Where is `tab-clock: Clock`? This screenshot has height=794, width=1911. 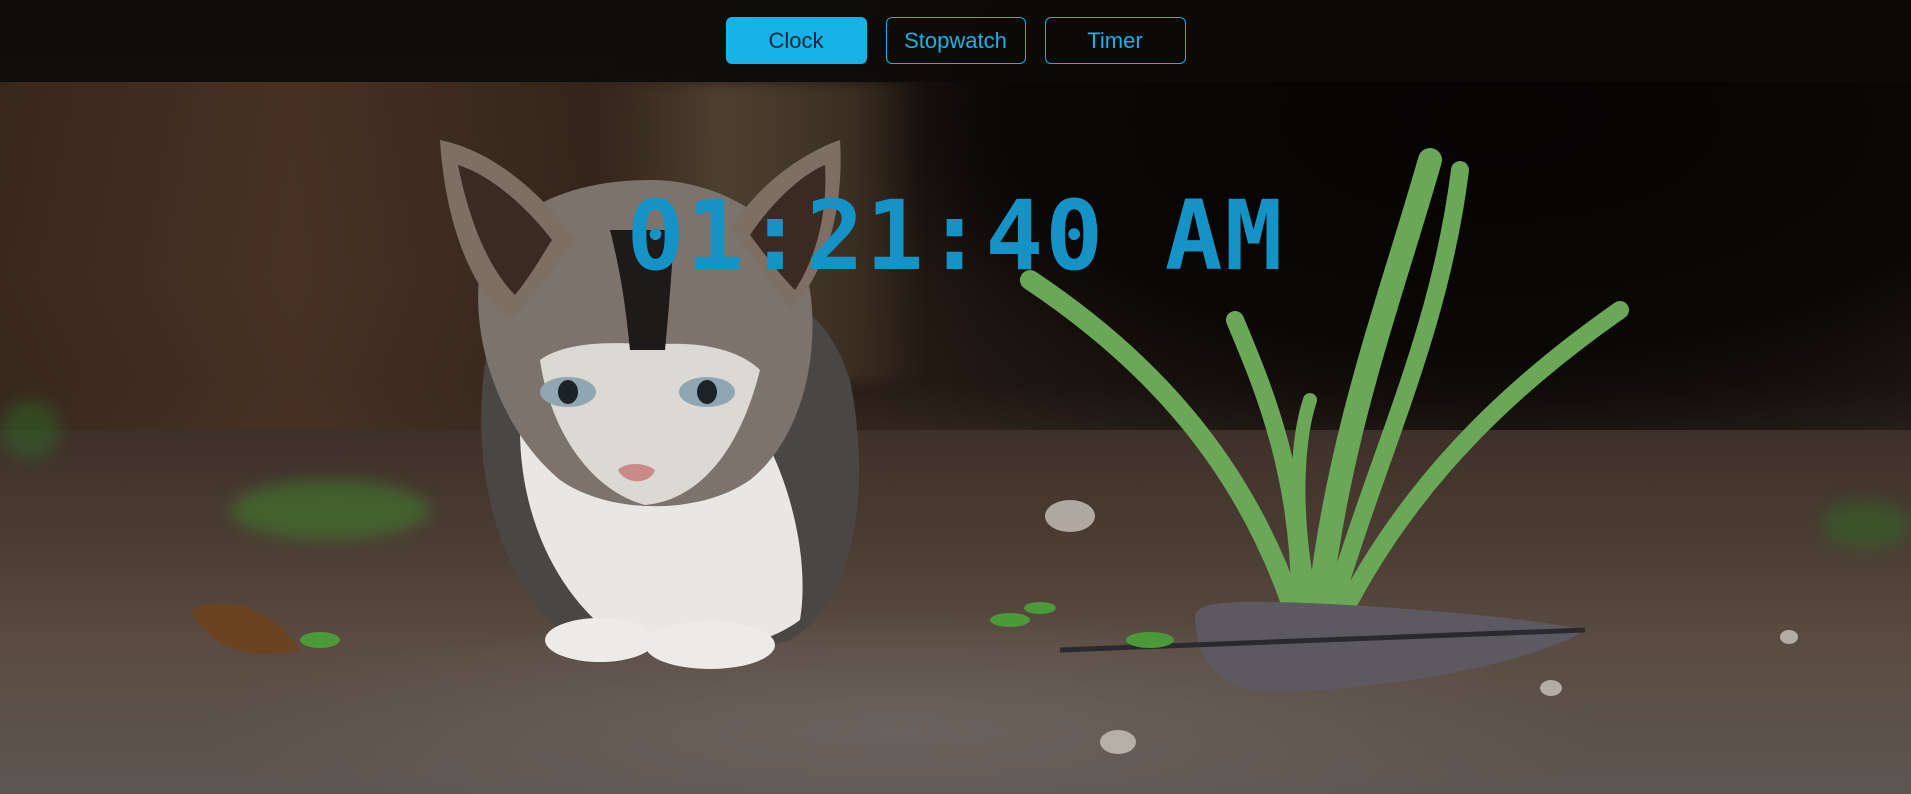 tab-clock: Clock is located at coordinates (796, 40).